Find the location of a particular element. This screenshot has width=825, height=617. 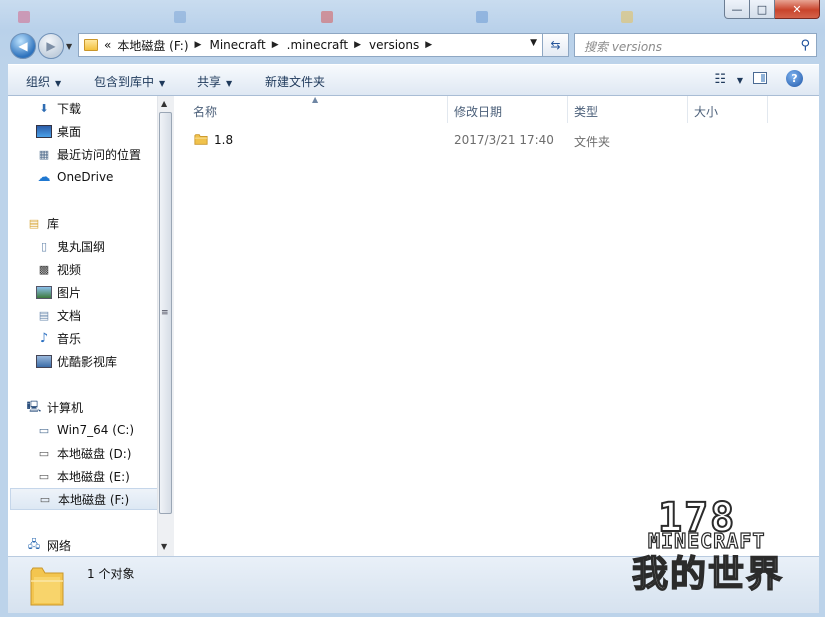

breadcrumb-versions: versions is located at coordinates (394, 45).